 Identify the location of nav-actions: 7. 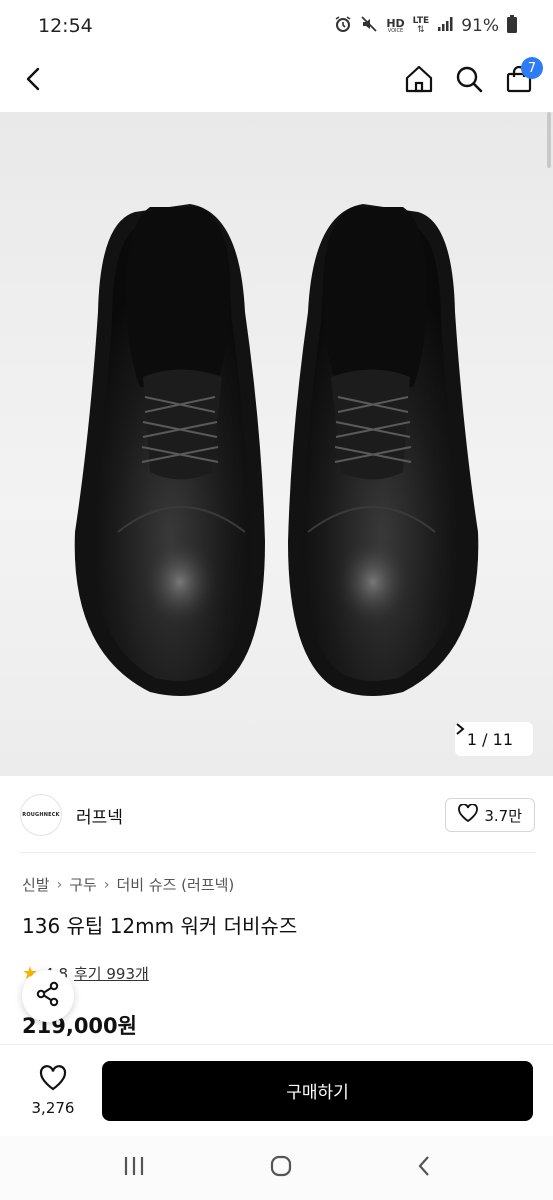
(473, 77).